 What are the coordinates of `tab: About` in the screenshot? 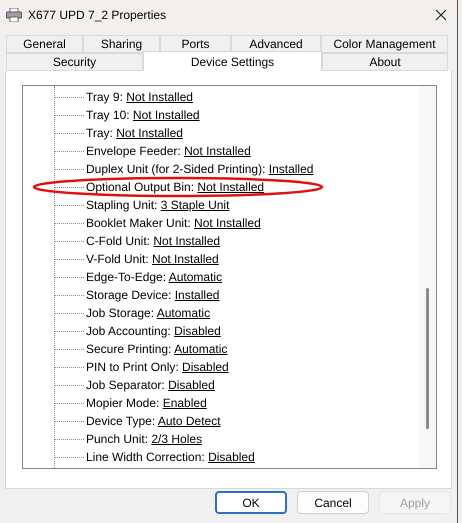 It's located at (385, 62).